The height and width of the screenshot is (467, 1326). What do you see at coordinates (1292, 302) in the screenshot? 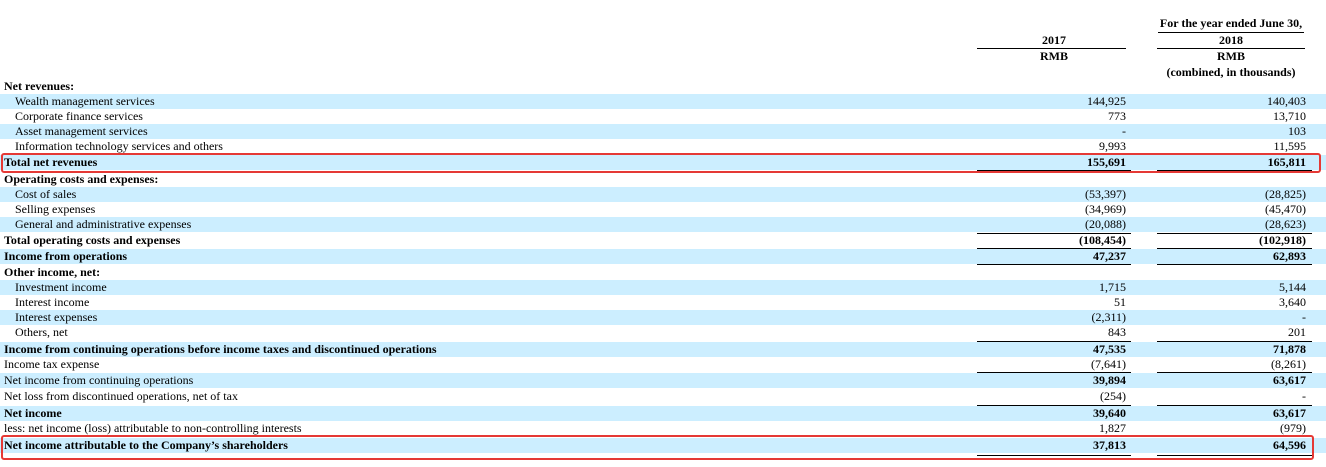
I see `value-2018: 3,640` at bounding box center [1292, 302].